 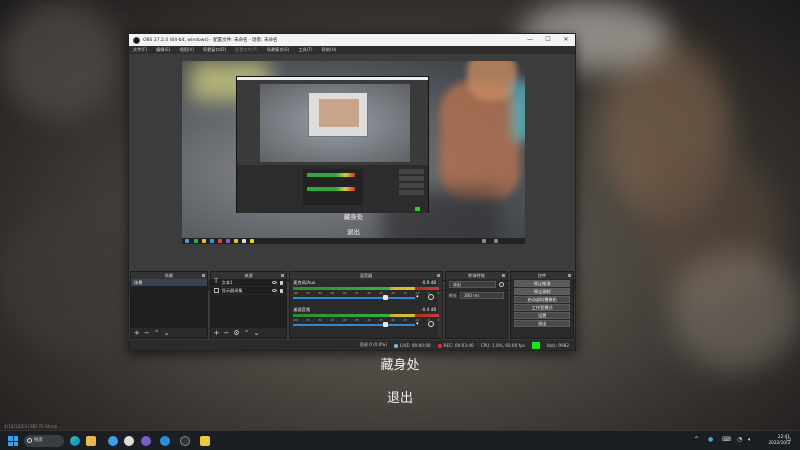 What do you see at coordinates (248, 291) in the screenshot?
I see `source-item-display-capture: 显示器采集` at bounding box center [248, 291].